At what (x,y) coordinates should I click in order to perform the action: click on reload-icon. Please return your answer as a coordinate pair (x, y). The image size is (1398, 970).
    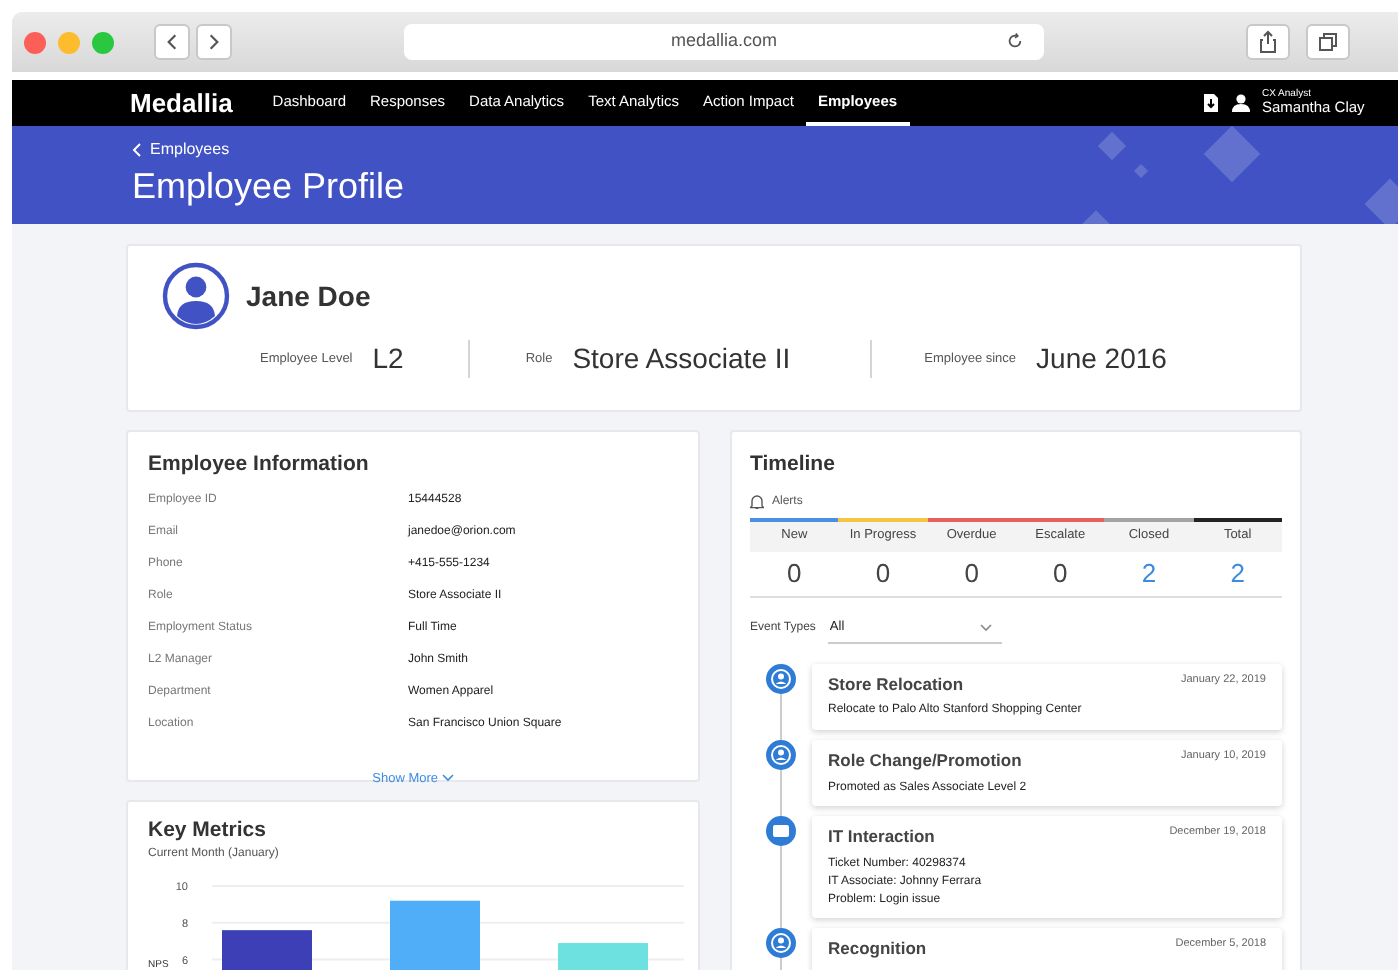
    Looking at the image, I should click on (1015, 41).